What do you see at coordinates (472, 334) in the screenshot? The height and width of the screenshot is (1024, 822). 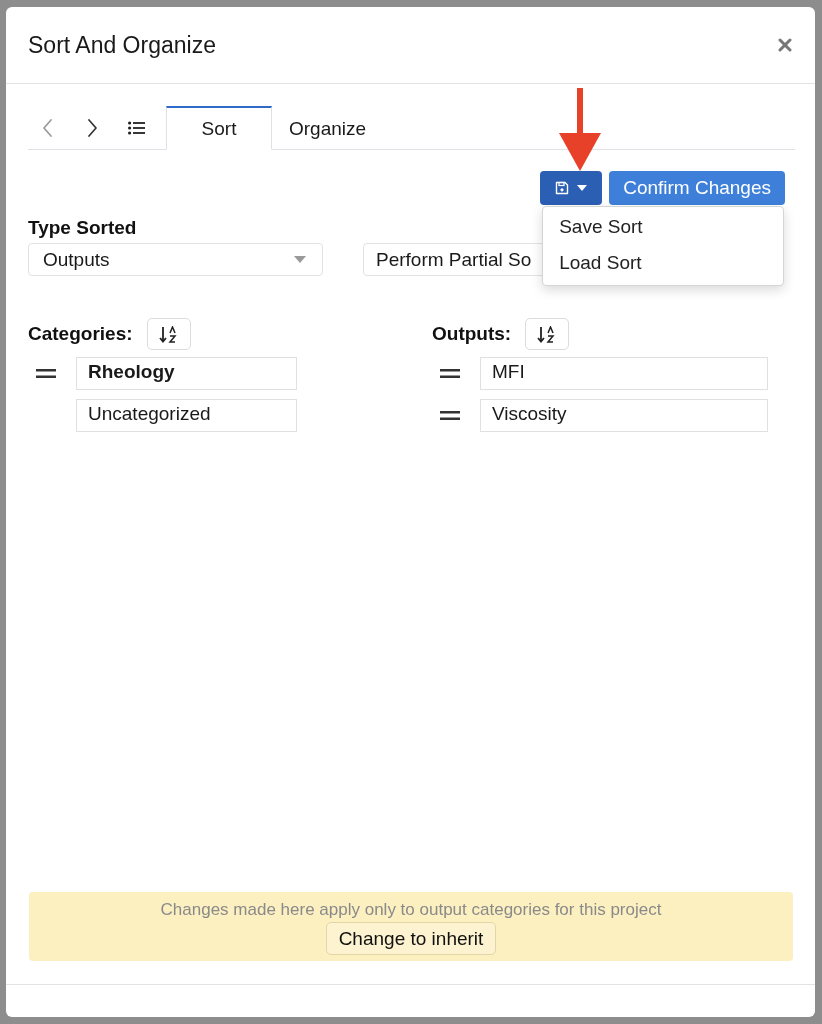 I see `outputs-label: Outputs:` at bounding box center [472, 334].